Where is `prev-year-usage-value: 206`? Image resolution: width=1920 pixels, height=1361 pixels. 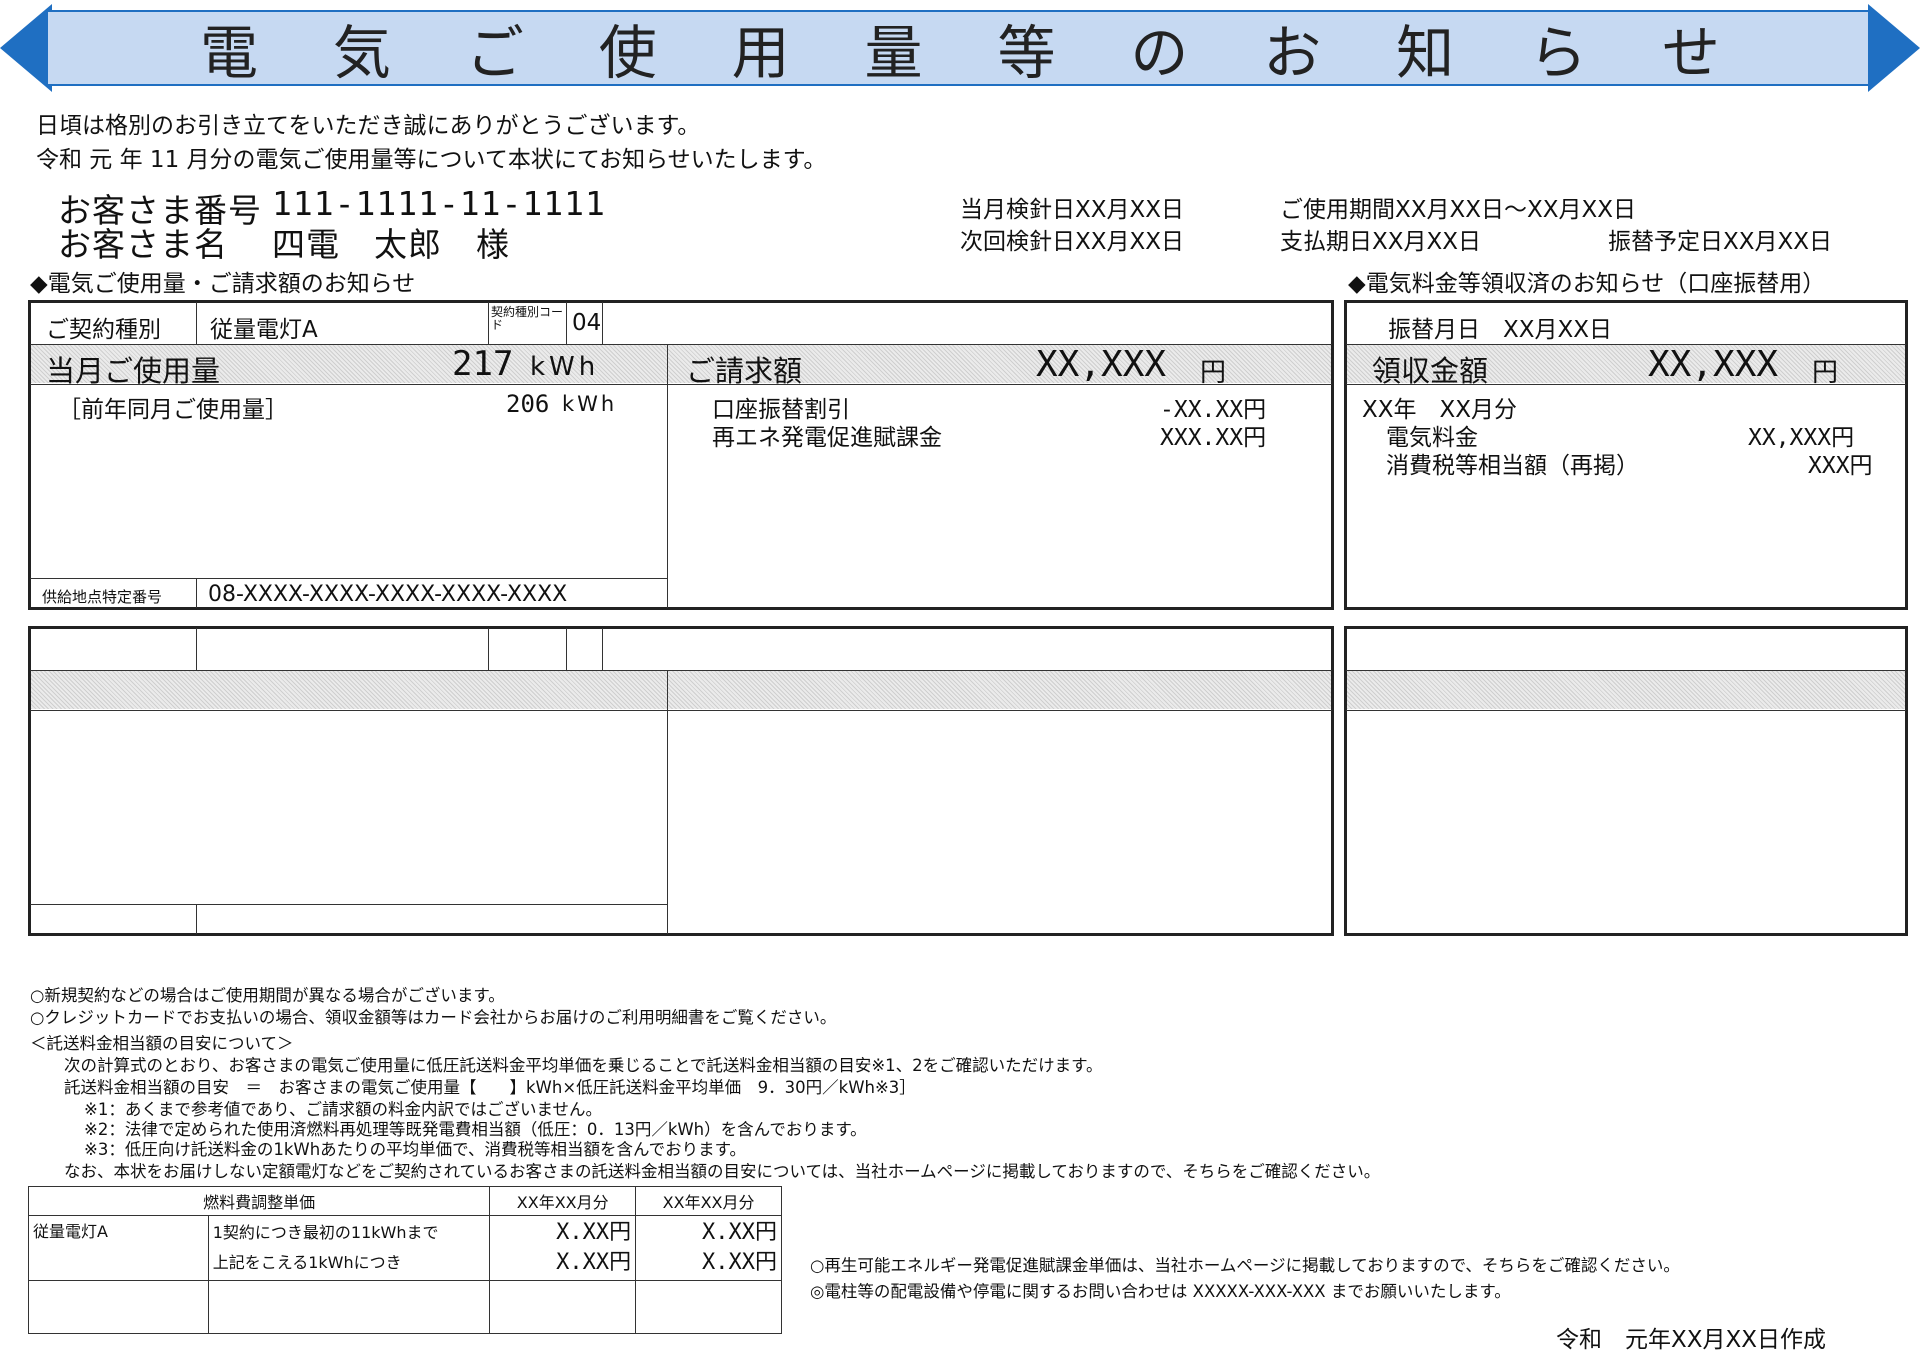 prev-year-usage-value: 206 is located at coordinates (528, 404).